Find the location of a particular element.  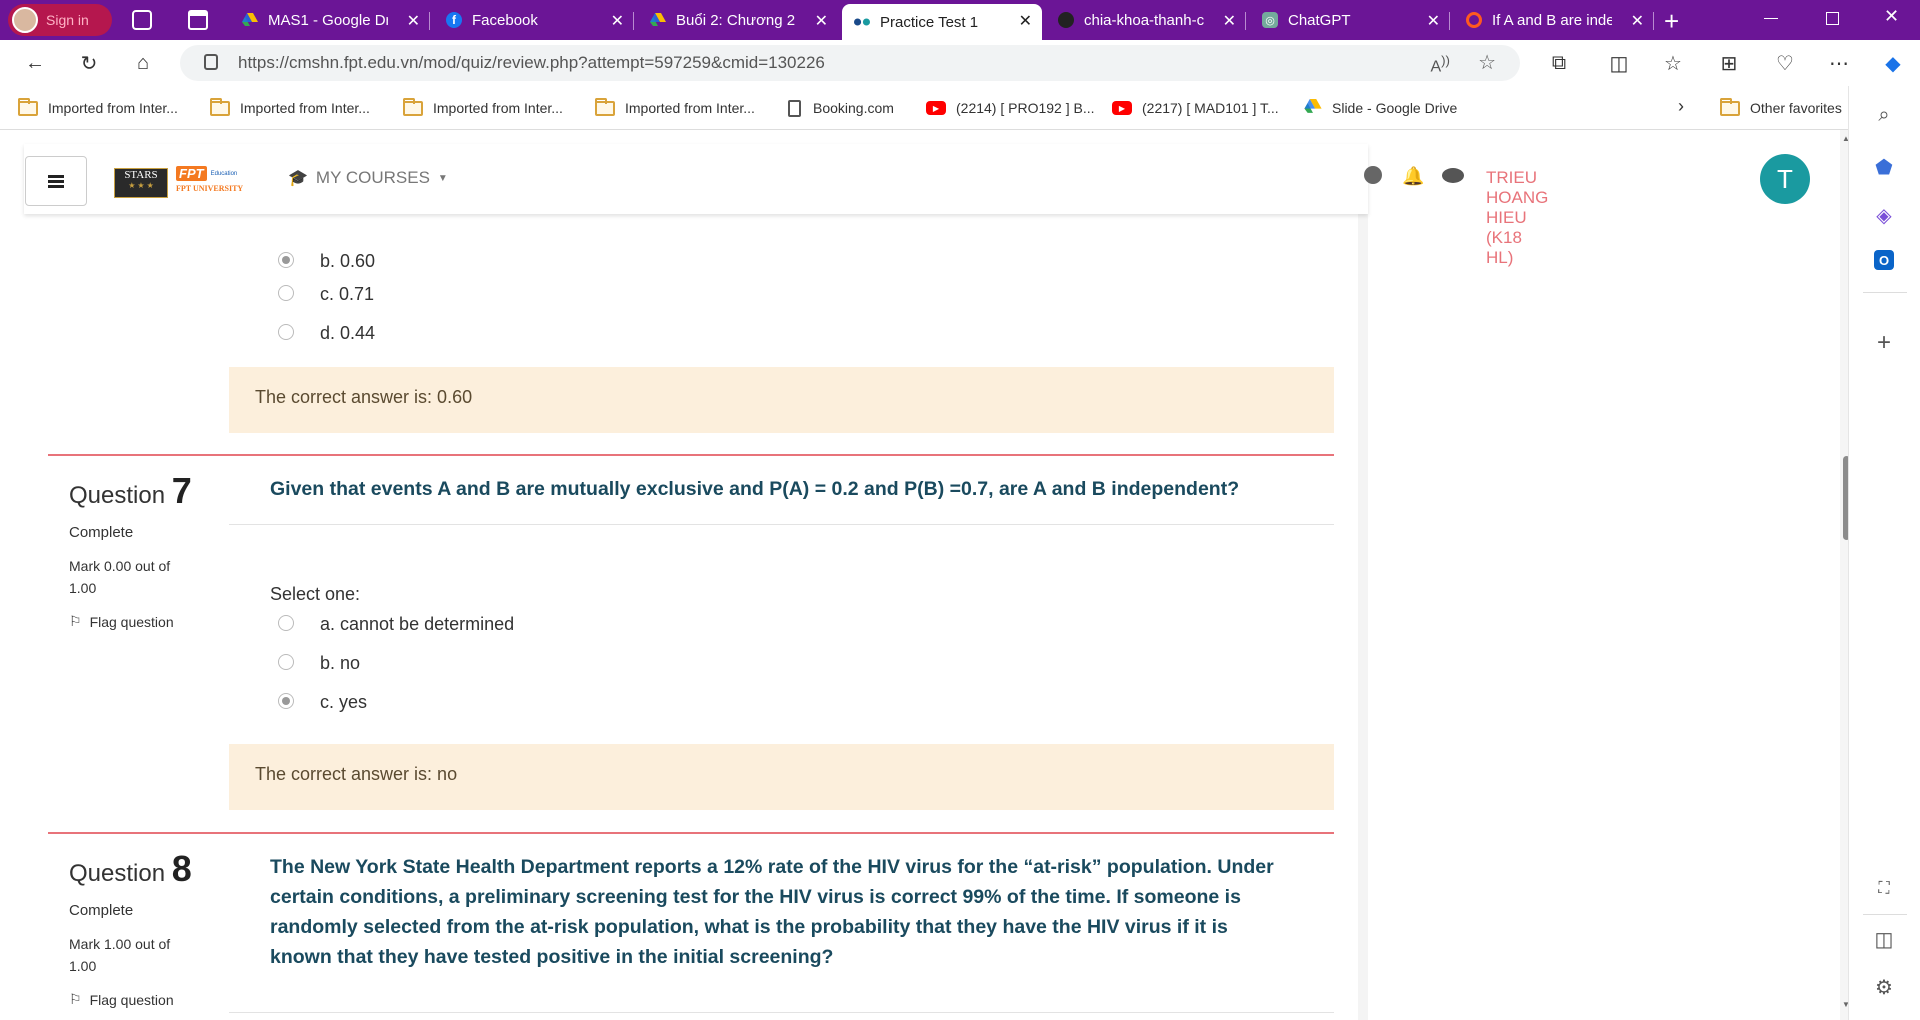

close-window-icon: ✕ is located at coordinates (1891, 16).